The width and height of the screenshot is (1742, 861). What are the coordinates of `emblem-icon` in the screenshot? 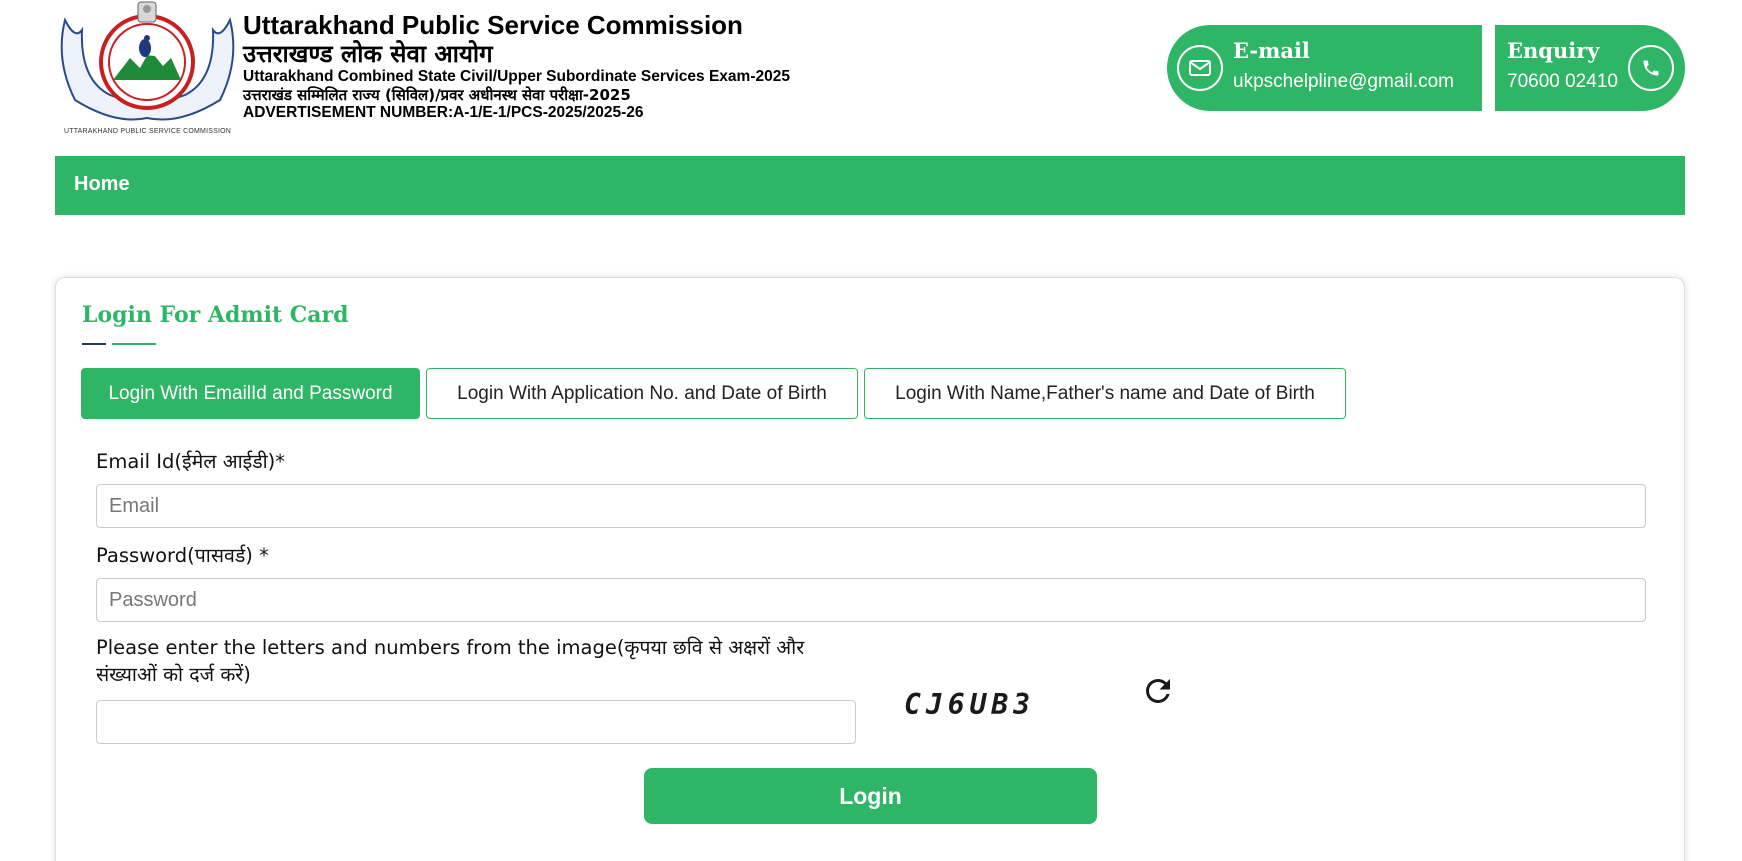 It's located at (147, 61).